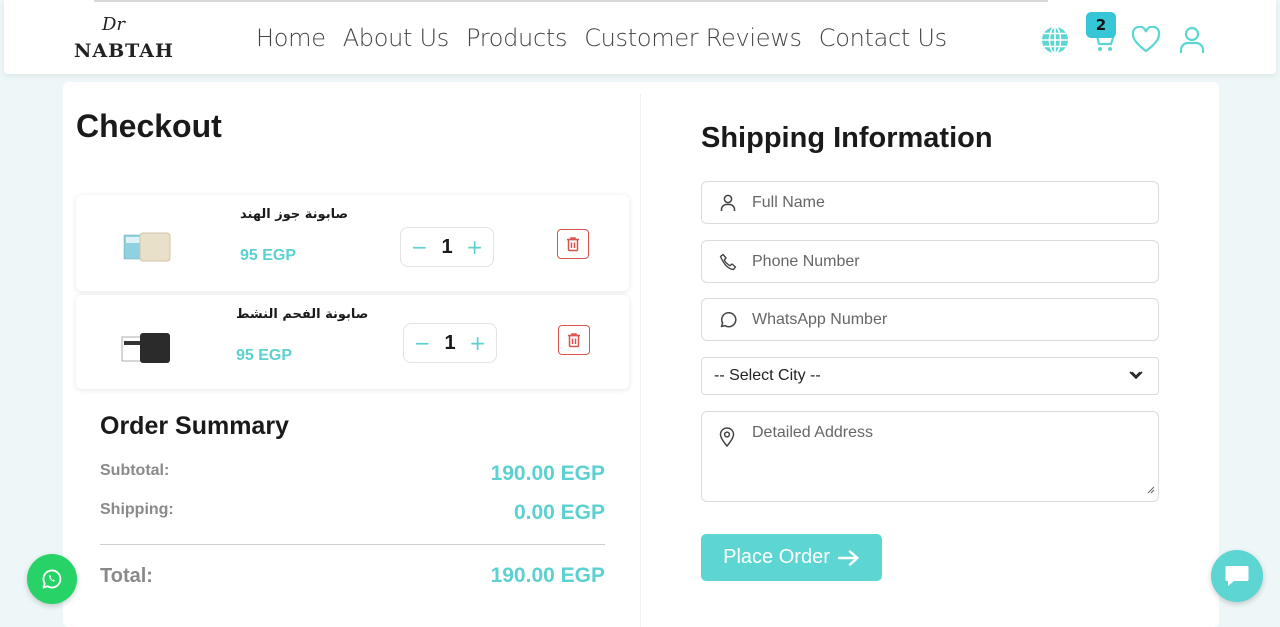  I want to click on brand-logo: Dr NABTAH, so click(127, 40).